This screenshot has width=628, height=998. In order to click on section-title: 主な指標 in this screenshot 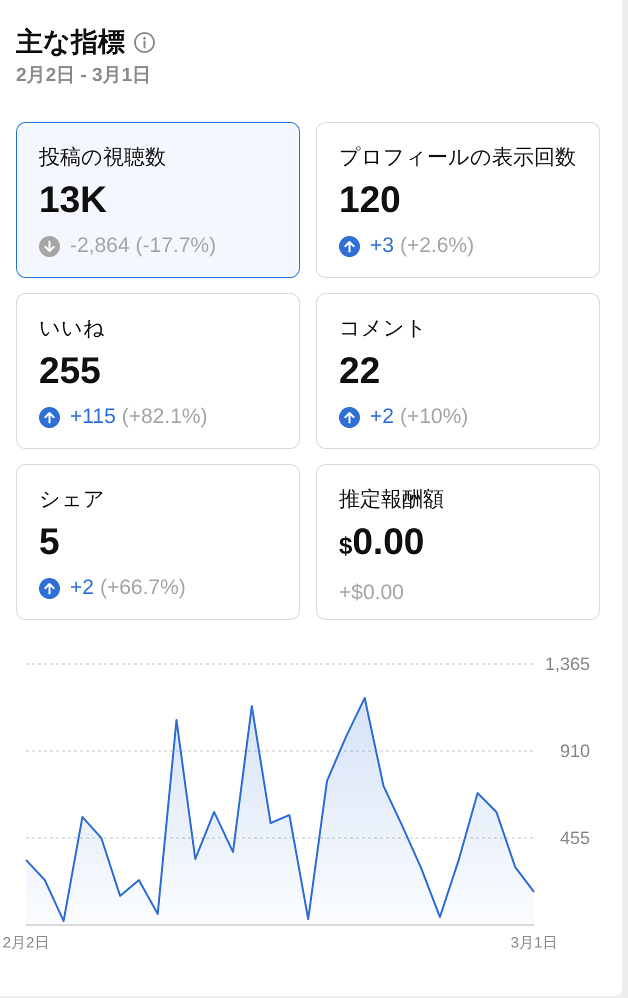, I will do `click(70, 42)`.